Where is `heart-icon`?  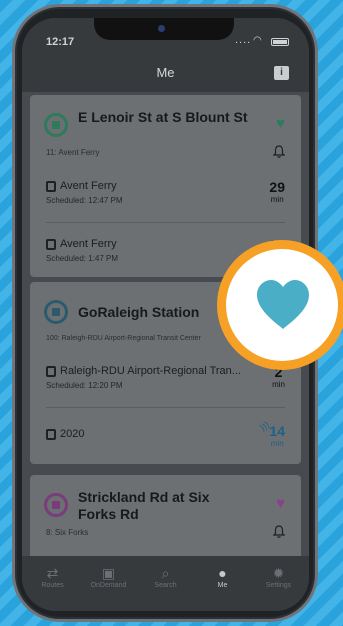 heart-icon is located at coordinates (283, 304).